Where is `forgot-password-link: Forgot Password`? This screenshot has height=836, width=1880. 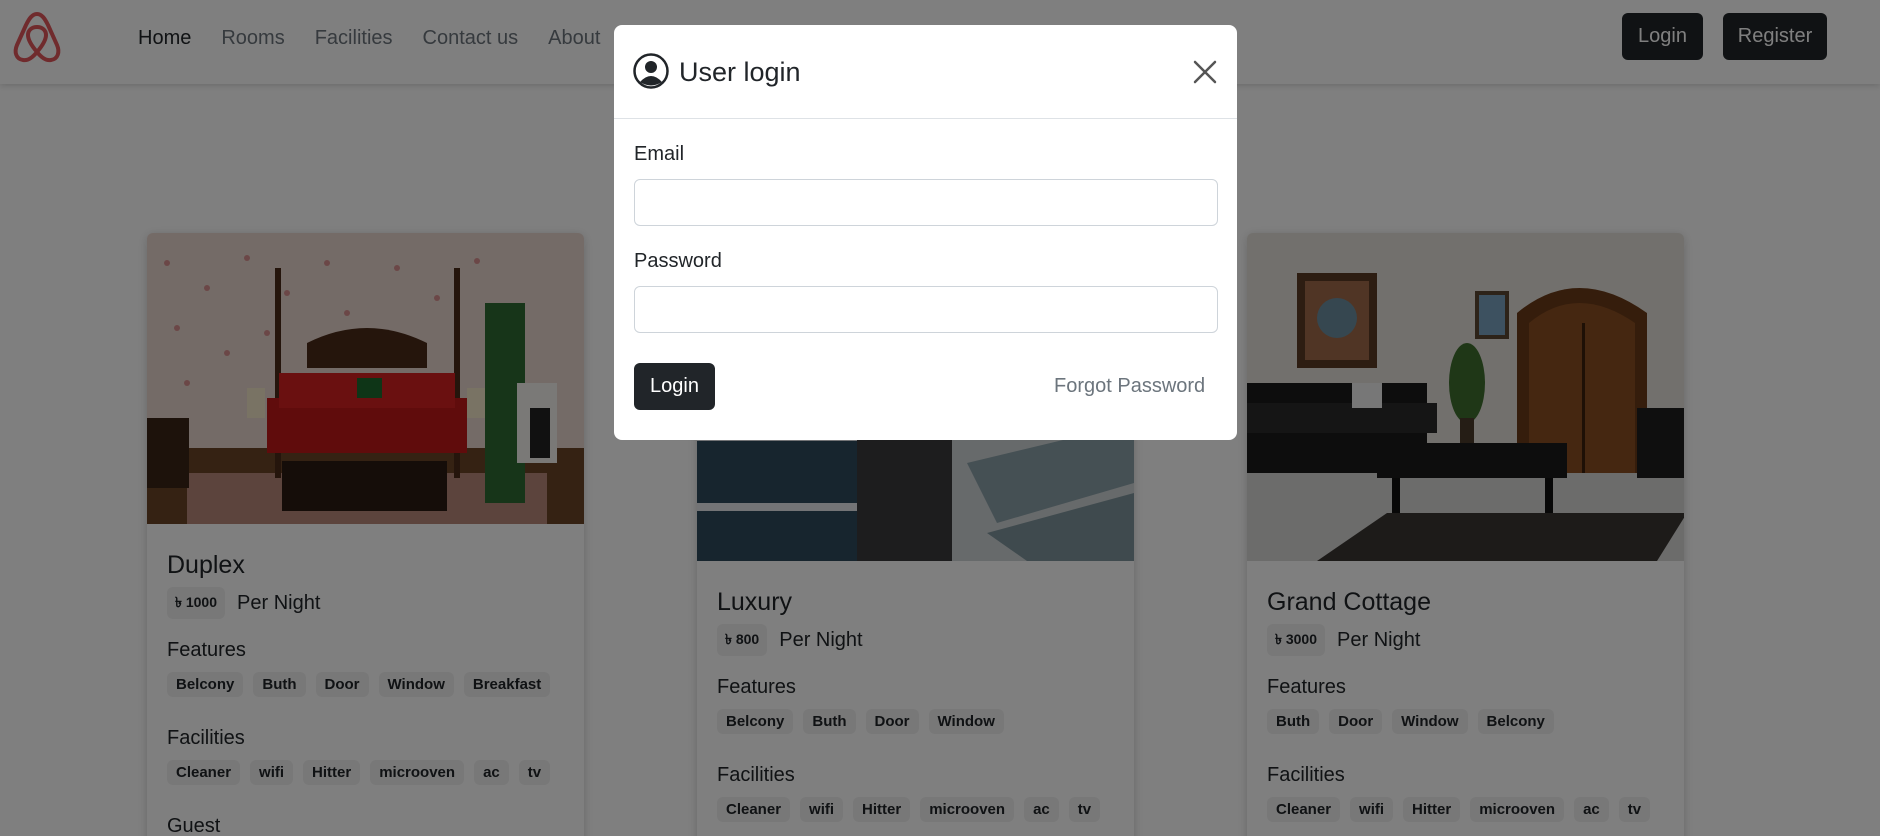
forgot-password-link: Forgot Password is located at coordinates (1129, 386).